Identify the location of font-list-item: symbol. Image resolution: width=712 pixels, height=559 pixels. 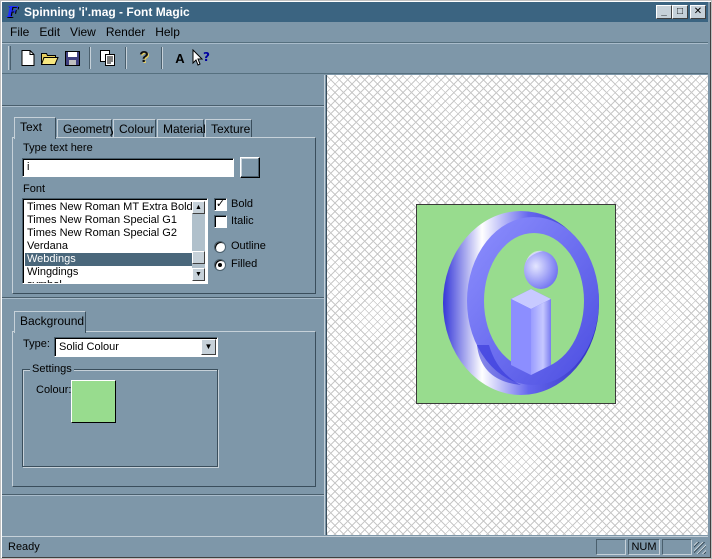
(109, 281).